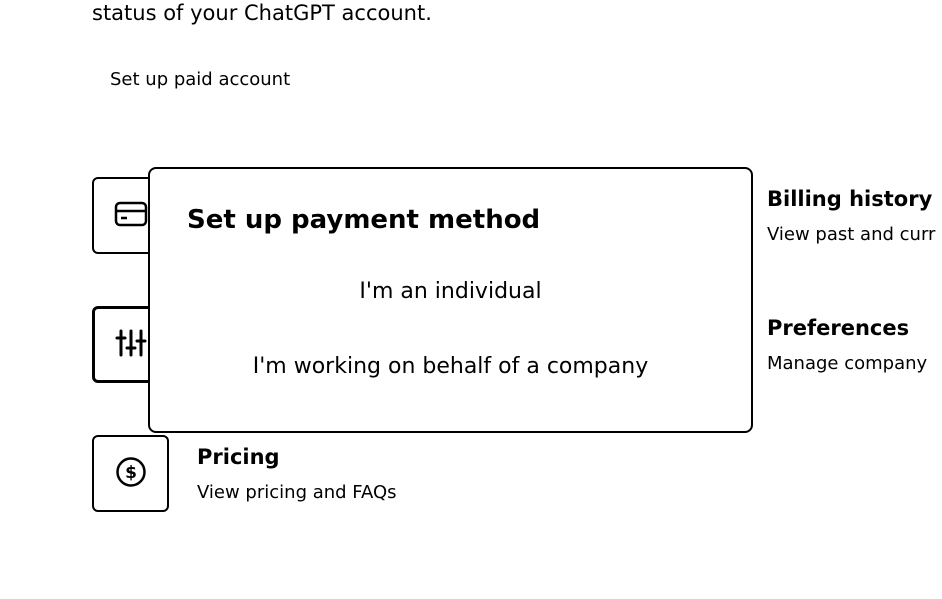 Image resolution: width=942 pixels, height=599 pixels. I want to click on preferences-title: Preferences, so click(838, 328).